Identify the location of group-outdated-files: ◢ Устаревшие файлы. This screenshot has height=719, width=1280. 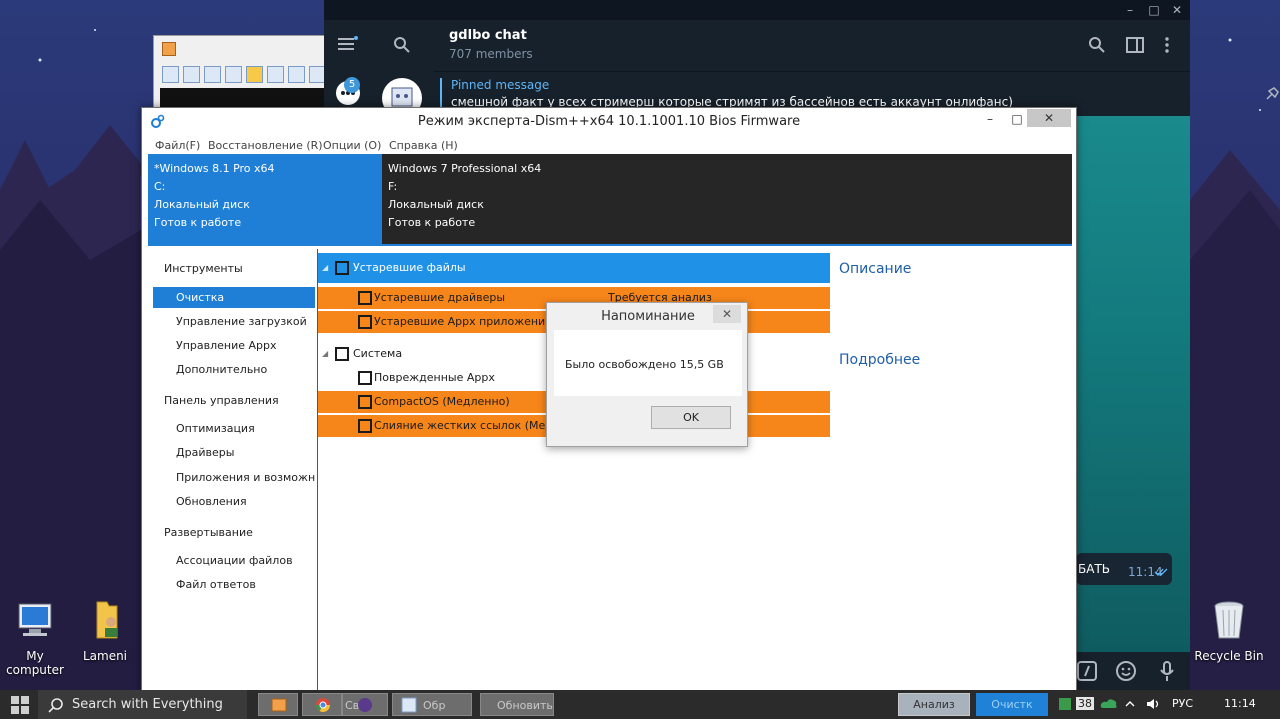
(574, 268).